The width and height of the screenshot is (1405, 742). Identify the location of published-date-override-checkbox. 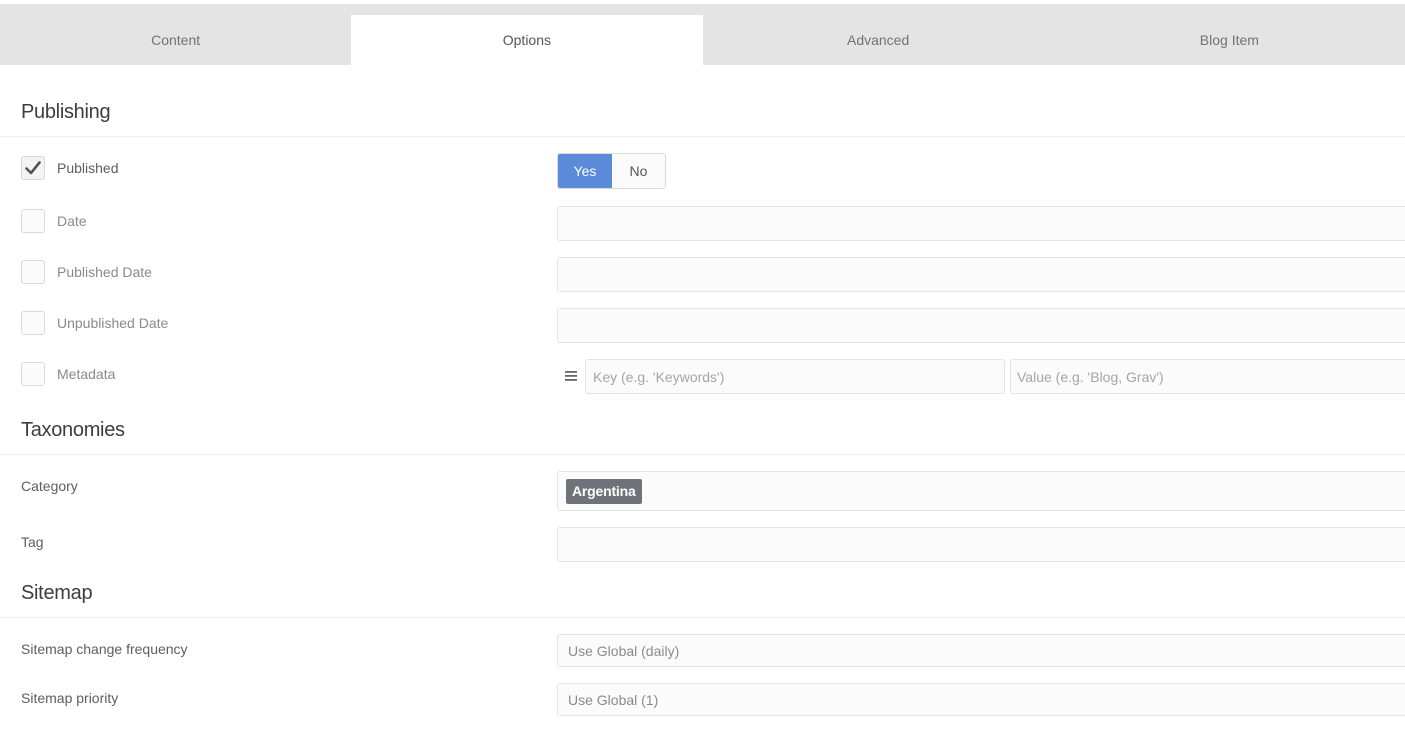
(33, 272).